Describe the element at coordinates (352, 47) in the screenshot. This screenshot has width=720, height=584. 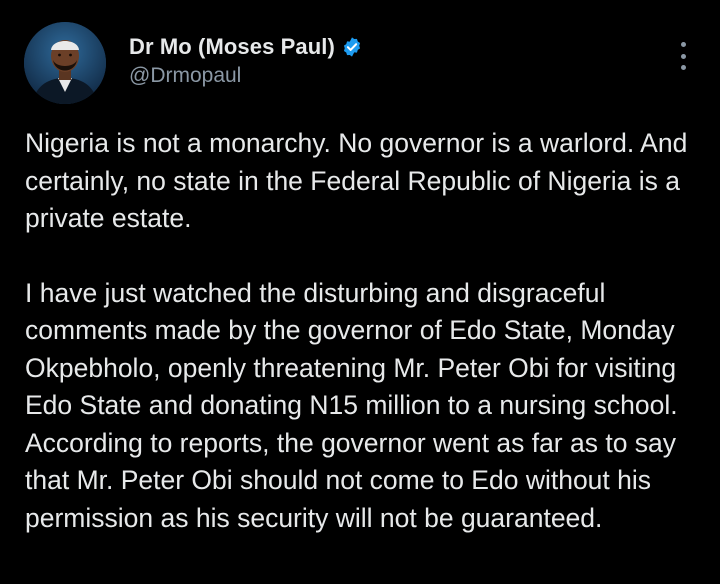
I see `verified-badge-icon` at that location.